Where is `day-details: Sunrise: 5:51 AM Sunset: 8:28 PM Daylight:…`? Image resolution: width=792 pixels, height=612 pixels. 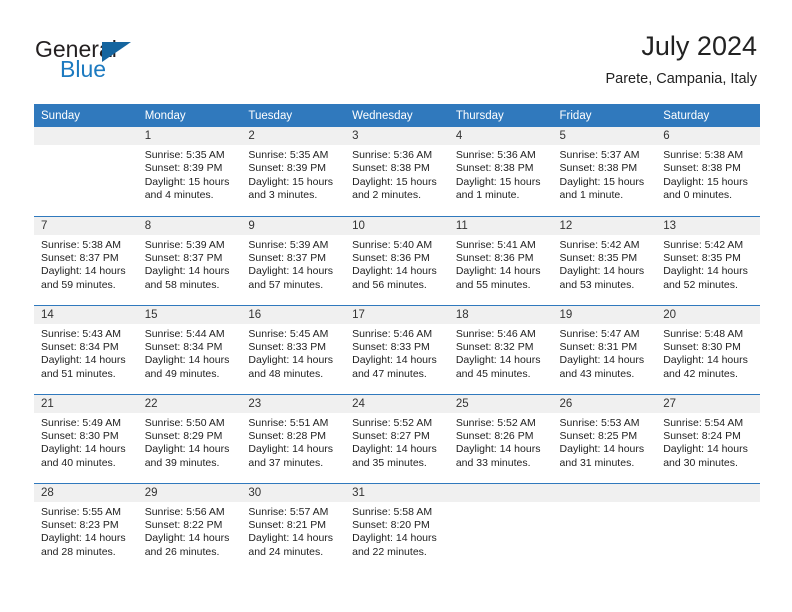
day-details: Sunrise: 5:51 AM Sunset: 8:28 PM Daylight:… is located at coordinates (293, 442).